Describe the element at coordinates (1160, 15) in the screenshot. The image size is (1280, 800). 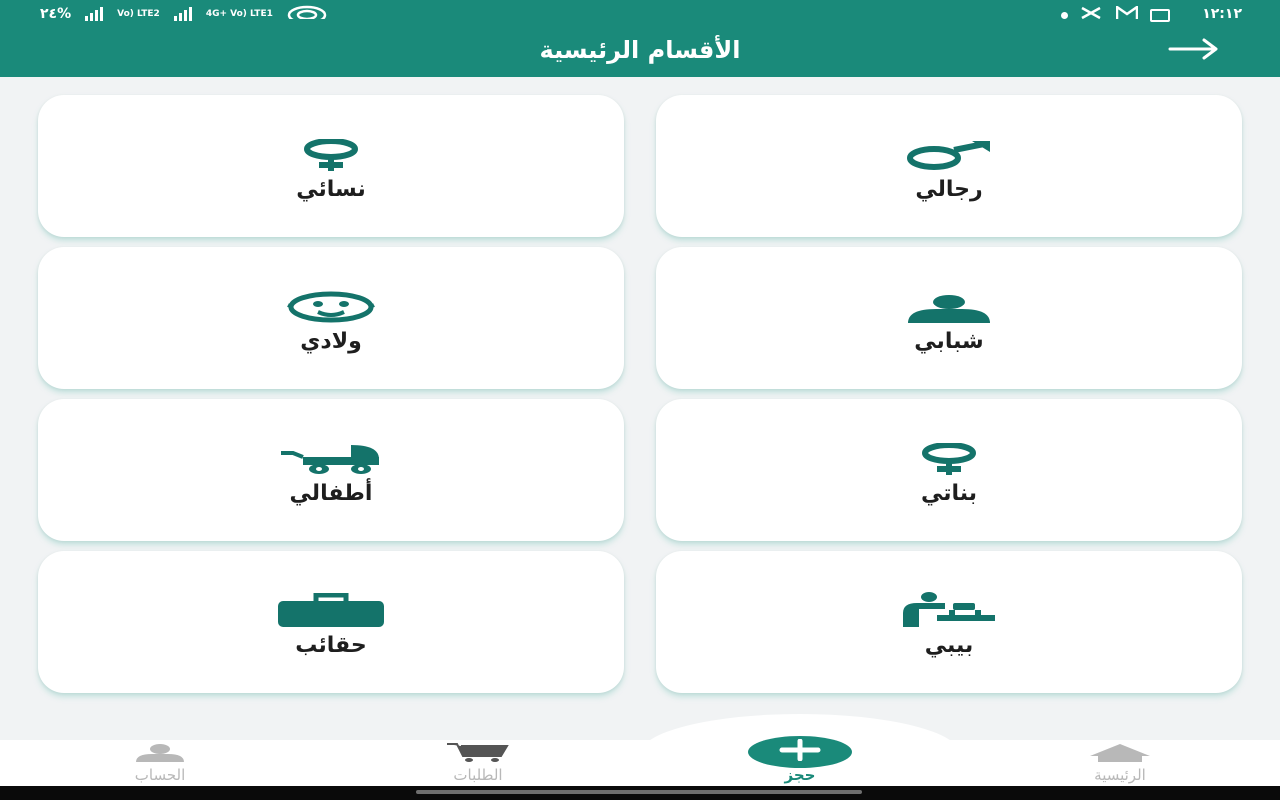
I see `gallery-icon` at that location.